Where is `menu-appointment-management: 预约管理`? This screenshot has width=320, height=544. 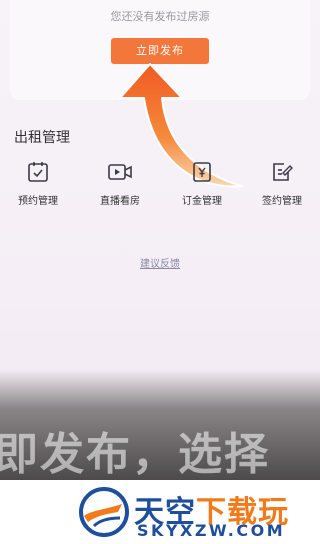 menu-appointment-management: 预约管理 is located at coordinates (38, 183).